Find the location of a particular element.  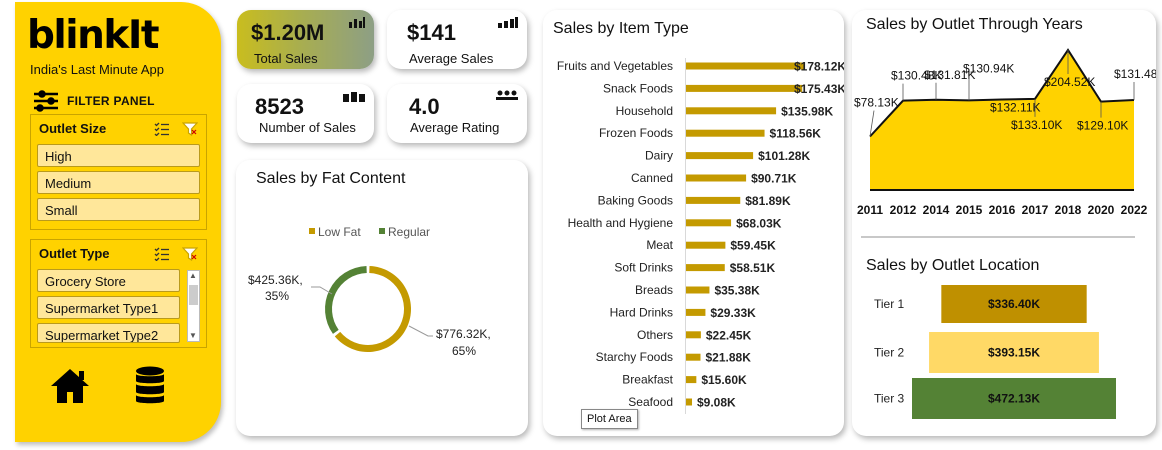

category-label: Others is located at coordinates (655, 335).